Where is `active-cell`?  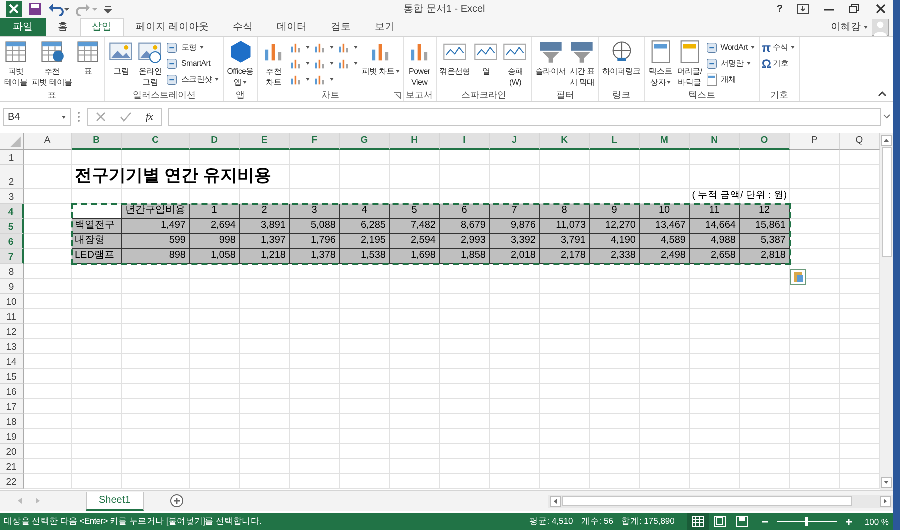 active-cell is located at coordinates (97, 211).